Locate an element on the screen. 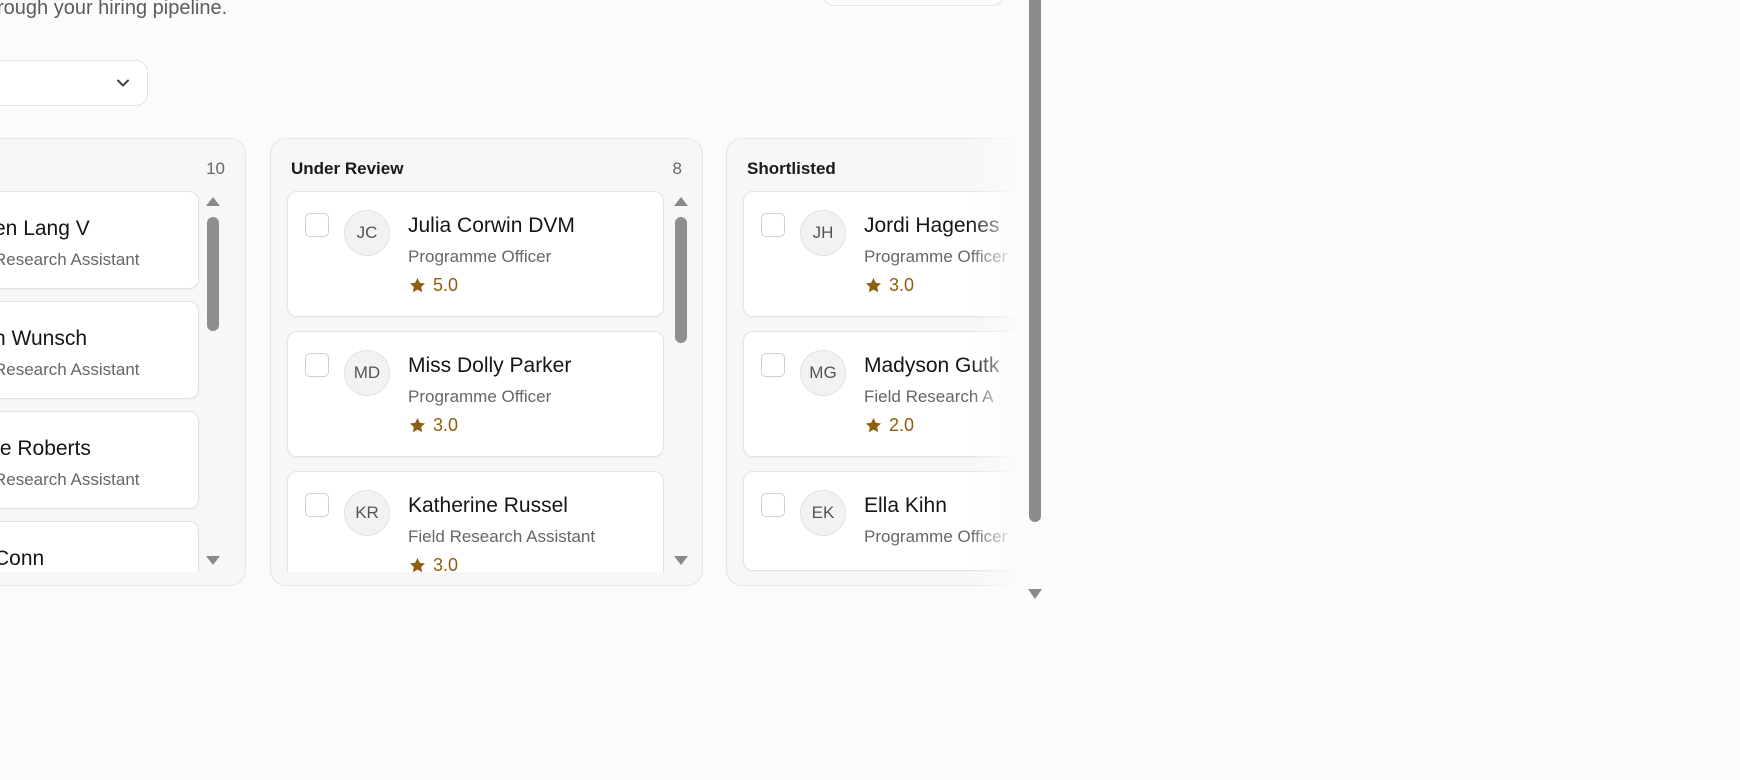 Image resolution: width=1740 pixels, height=780 pixels. avatar: MG is located at coordinates (823, 373).